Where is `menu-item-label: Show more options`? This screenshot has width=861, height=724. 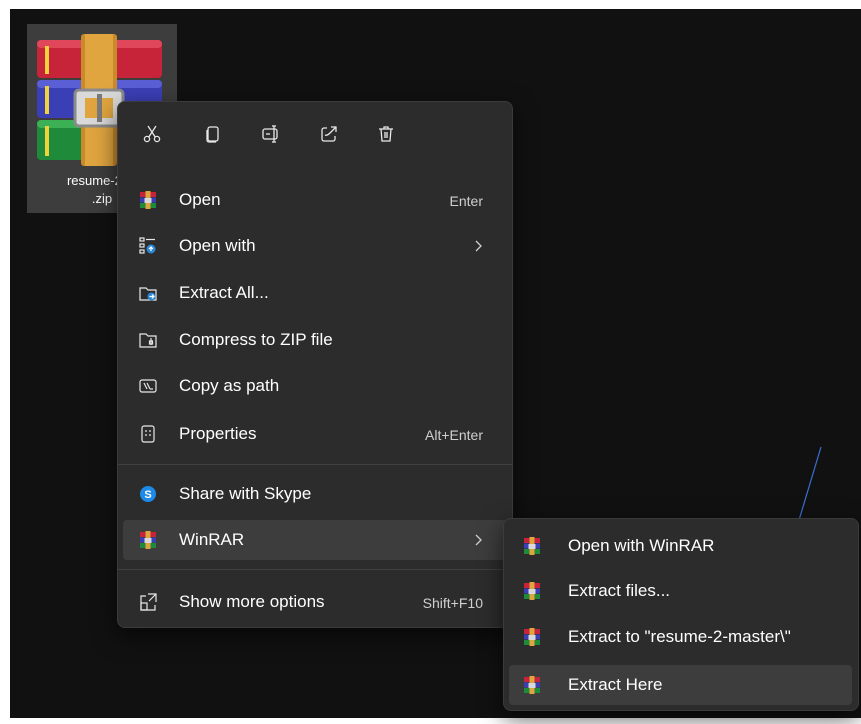 menu-item-label: Show more options is located at coordinates (252, 601).